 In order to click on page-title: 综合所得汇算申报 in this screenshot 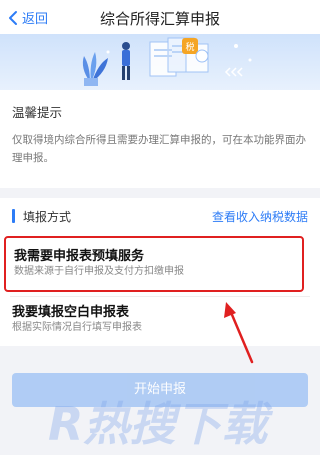, I will do `click(159, 19)`.